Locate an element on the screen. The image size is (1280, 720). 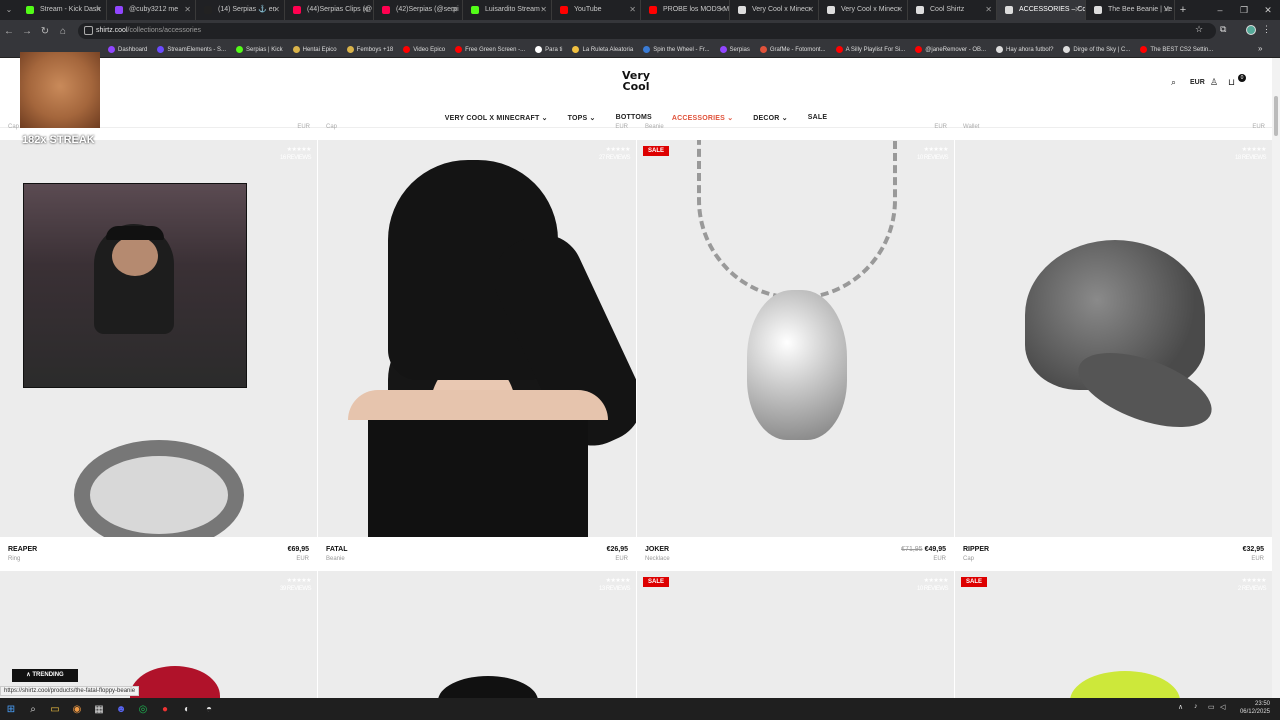
bookmark-item: Serpias | Kick is located at coordinates (259, 49).